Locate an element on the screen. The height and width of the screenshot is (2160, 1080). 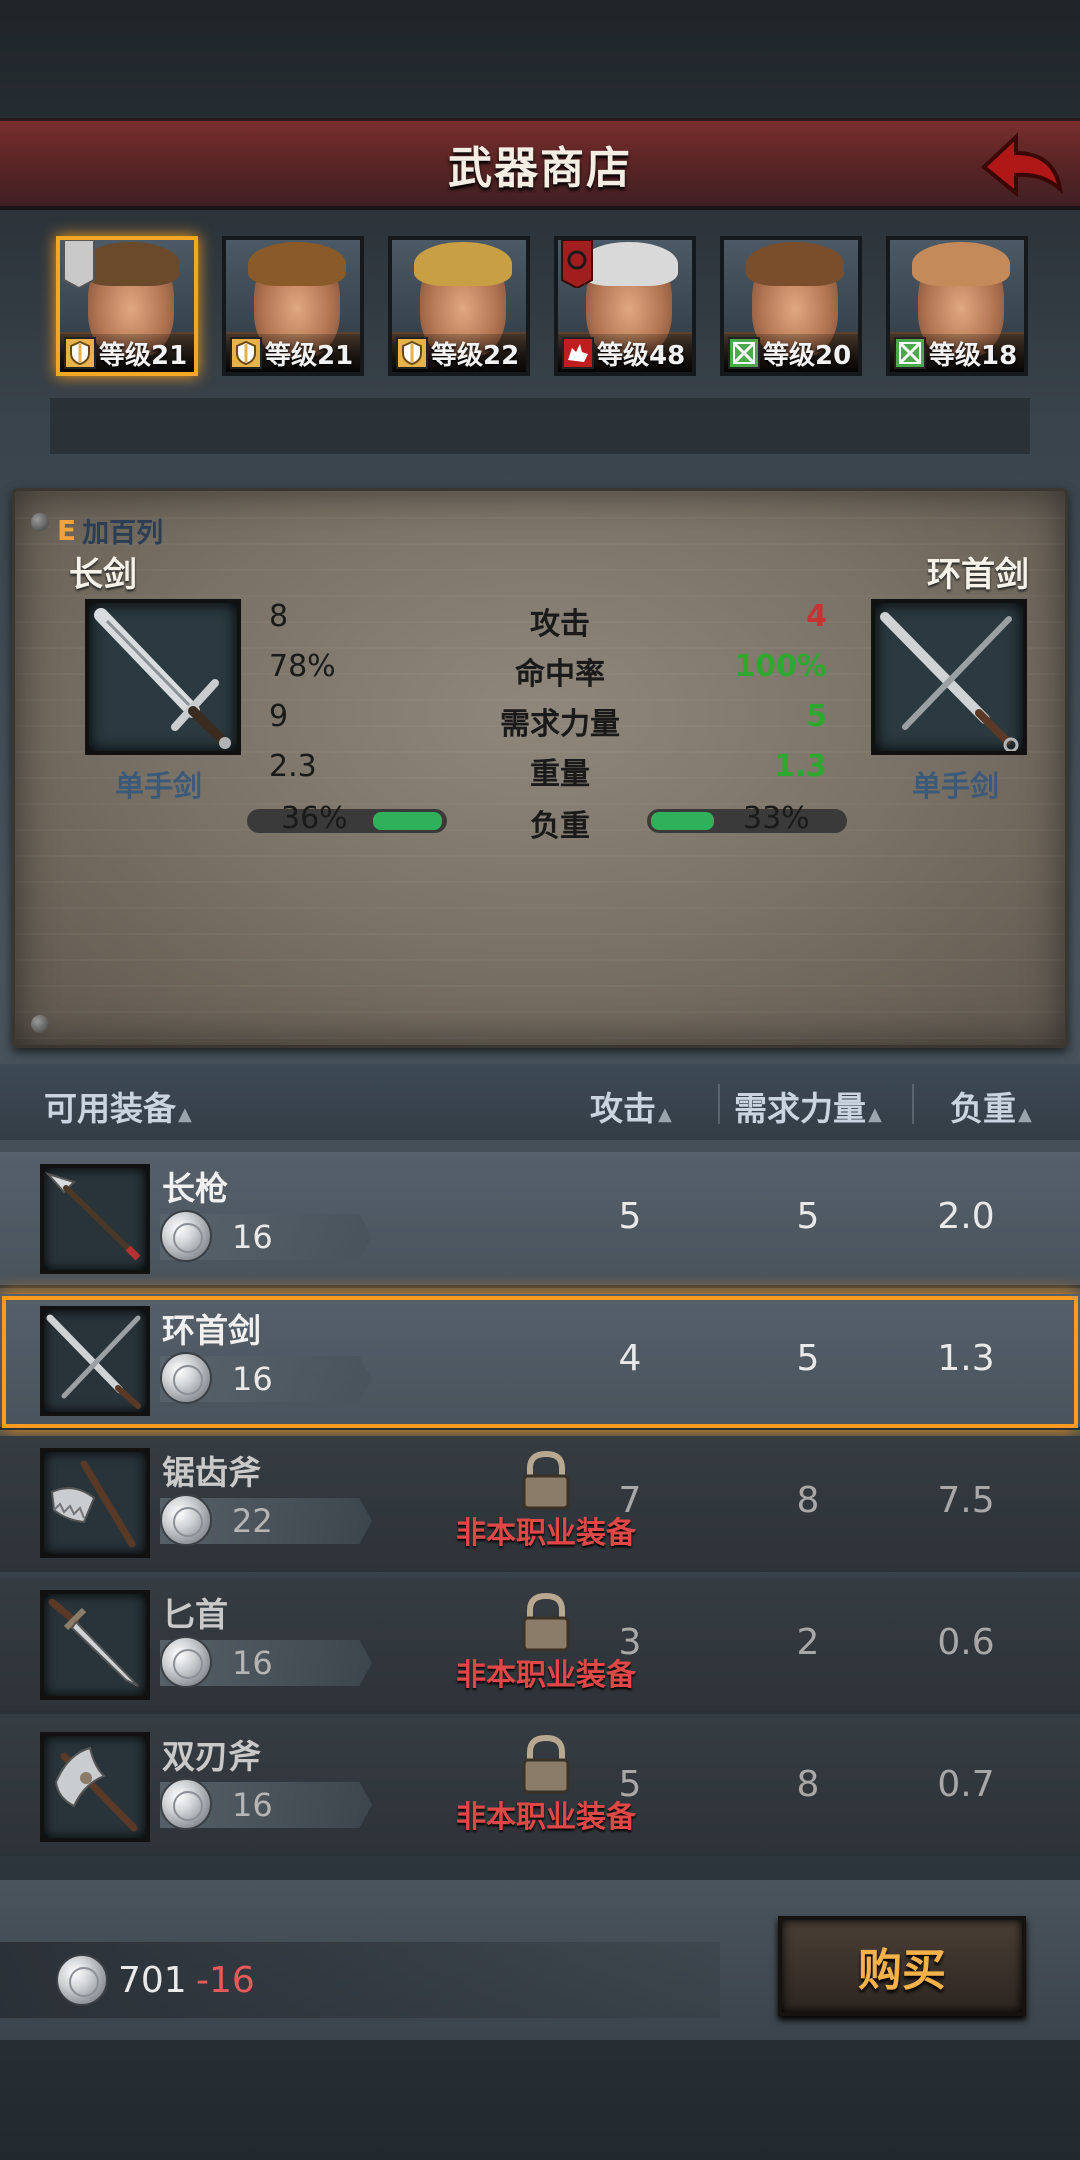
hero-level-bar: 等级18 is located at coordinates (957, 353).